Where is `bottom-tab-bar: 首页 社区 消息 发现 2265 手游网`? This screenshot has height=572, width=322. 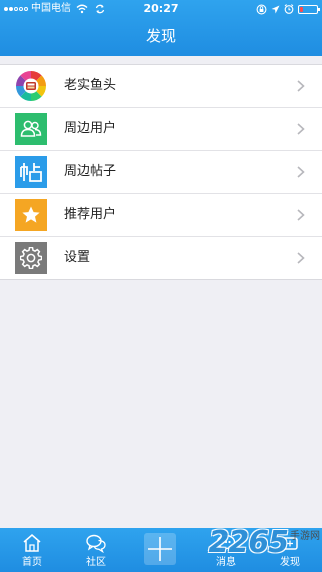
bottom-tab-bar: 首页 社区 消息 发现 2265 手游网 is located at coordinates (161, 549).